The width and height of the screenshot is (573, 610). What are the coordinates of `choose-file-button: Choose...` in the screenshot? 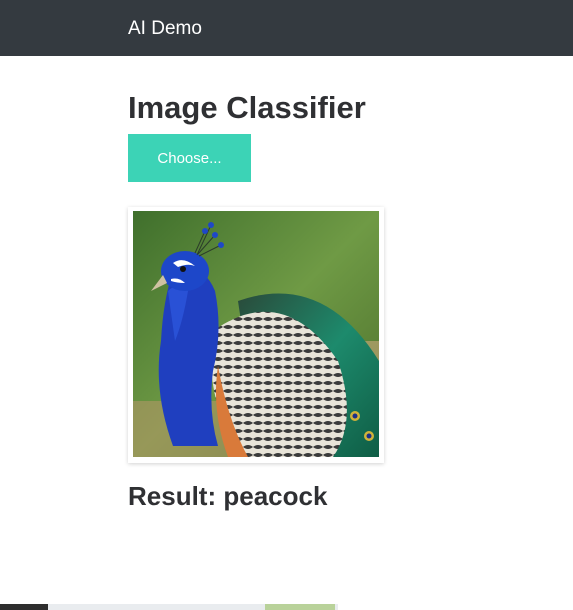 It's located at (189, 158).